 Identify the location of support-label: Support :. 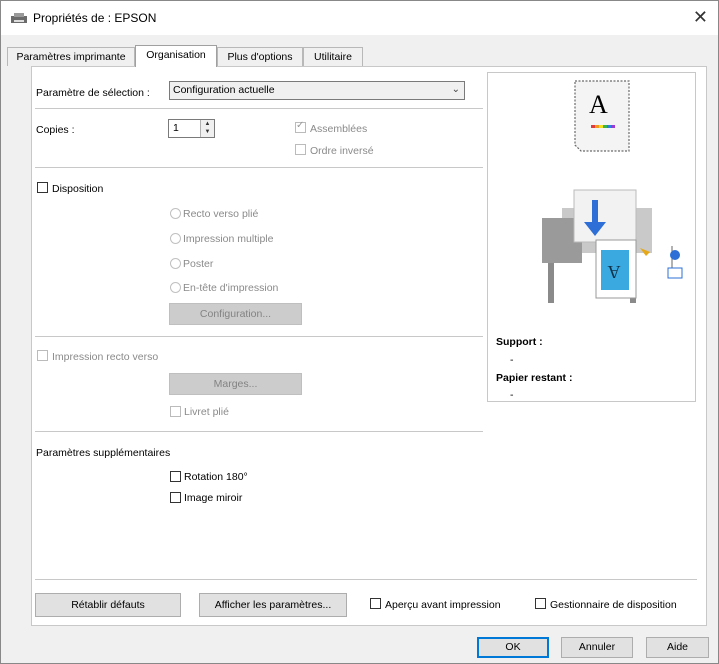
(519, 342).